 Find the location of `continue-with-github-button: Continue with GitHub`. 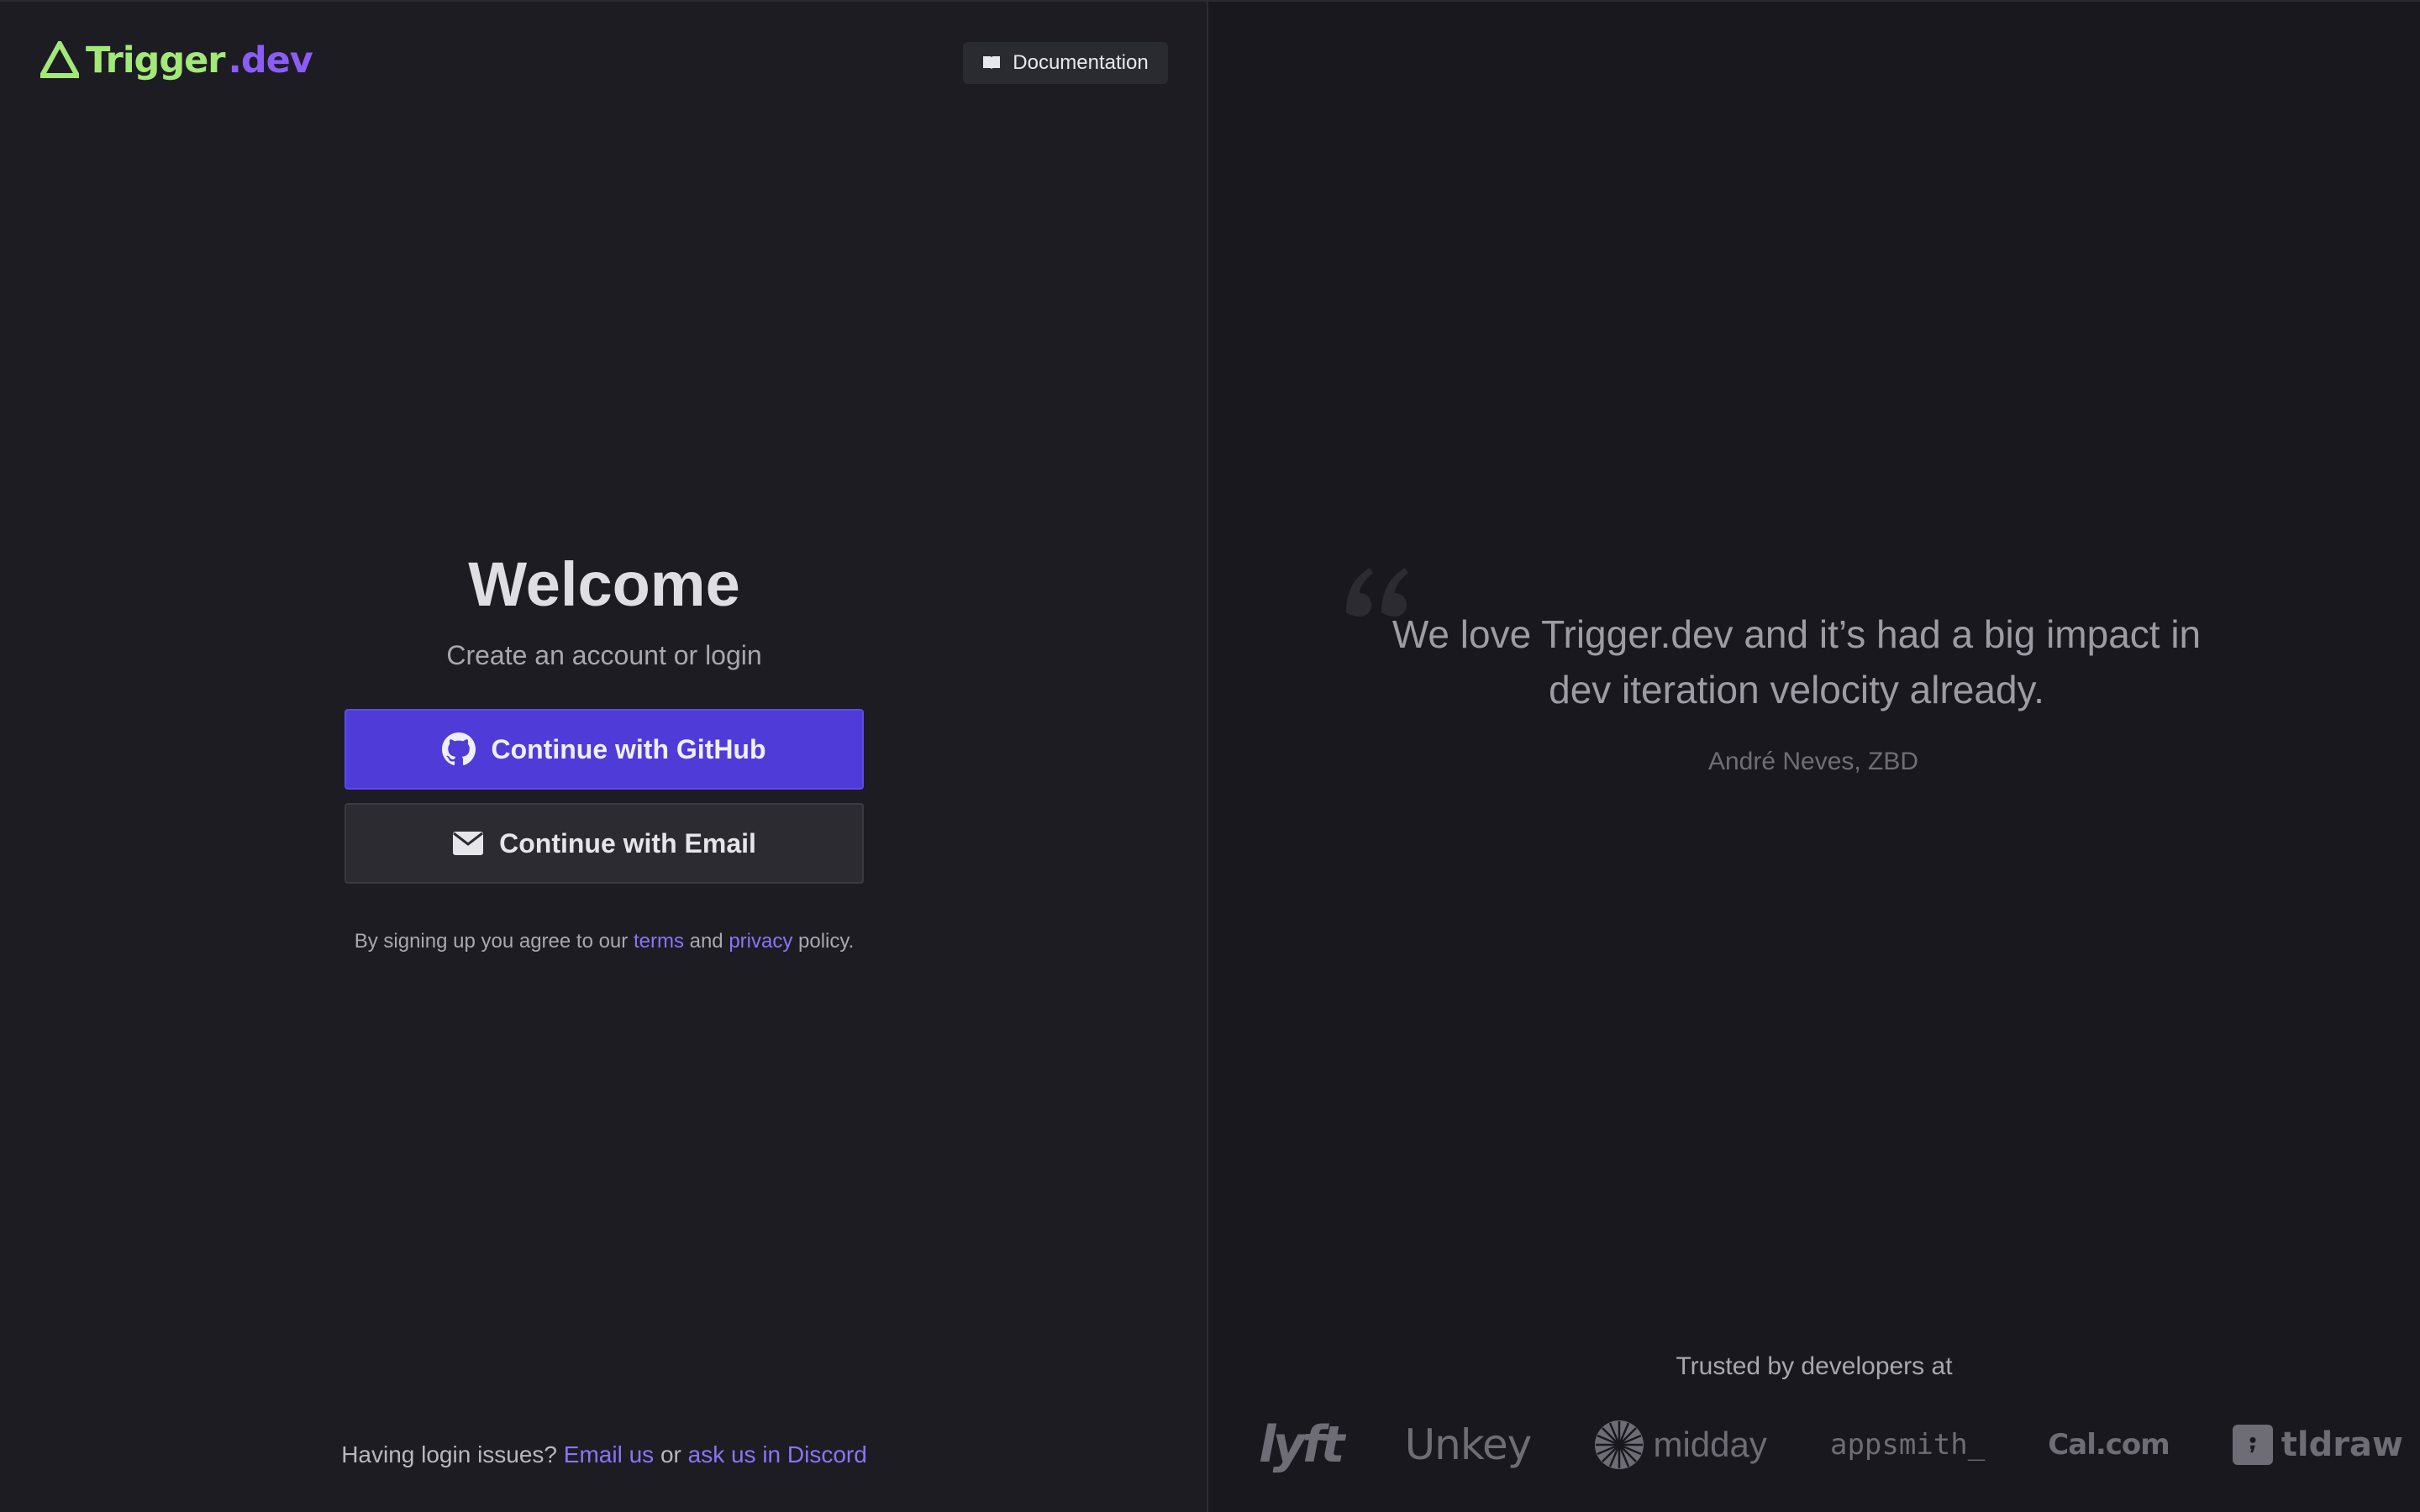

continue-with-github-button: Continue with GitHub is located at coordinates (604, 749).